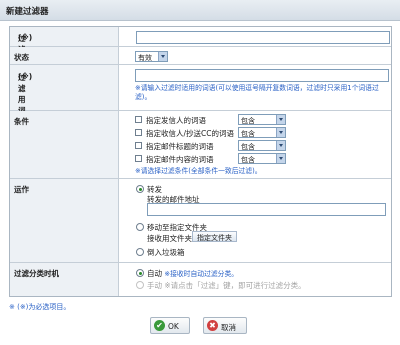  I want to click on timing-manual-radio, so click(140, 285).